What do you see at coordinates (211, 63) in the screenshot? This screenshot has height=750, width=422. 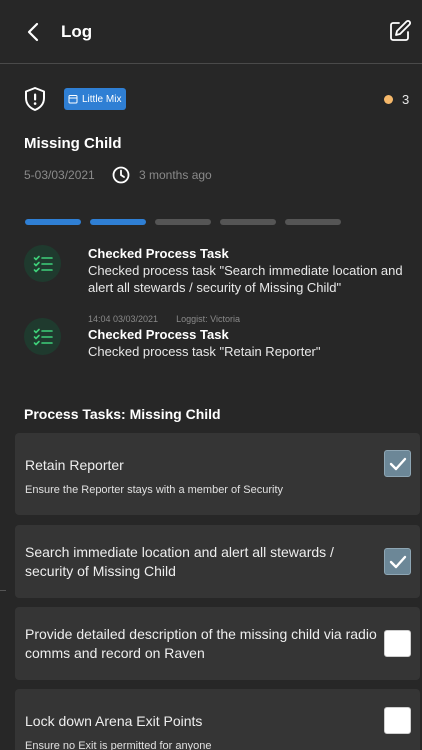 I see `header-divider` at bounding box center [211, 63].